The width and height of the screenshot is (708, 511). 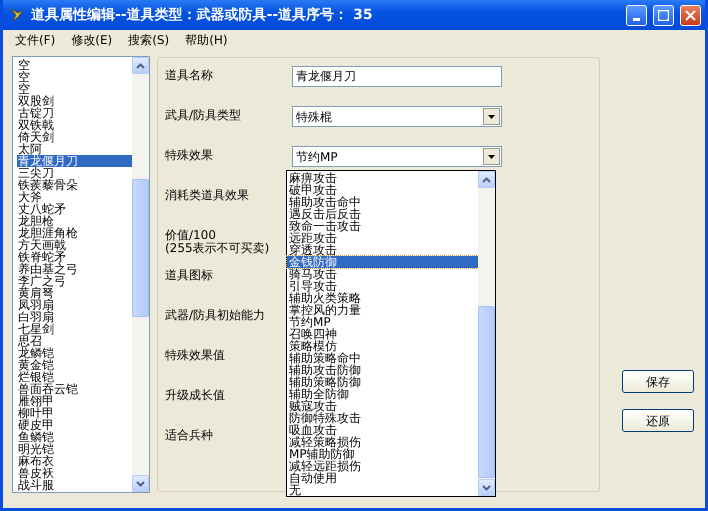 What do you see at coordinates (382, 382) in the screenshot?
I see `dropdown-option: 辅助策略防御` at bounding box center [382, 382].